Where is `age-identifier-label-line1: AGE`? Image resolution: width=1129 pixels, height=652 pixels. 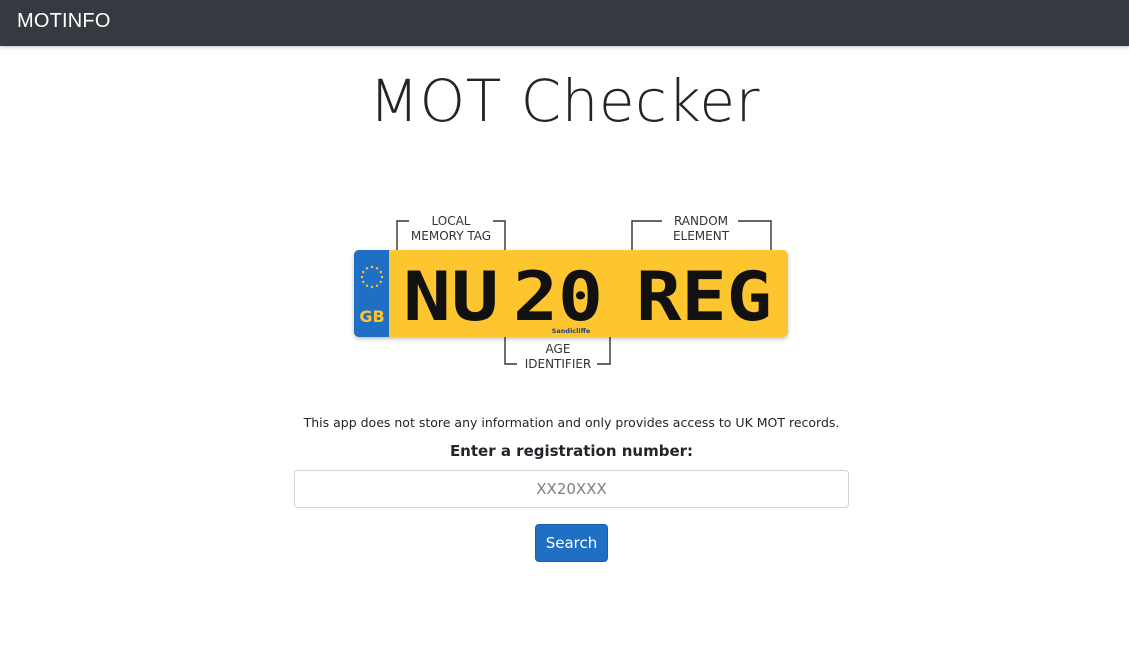
age-identifier-label-line1: AGE is located at coordinates (558, 349).